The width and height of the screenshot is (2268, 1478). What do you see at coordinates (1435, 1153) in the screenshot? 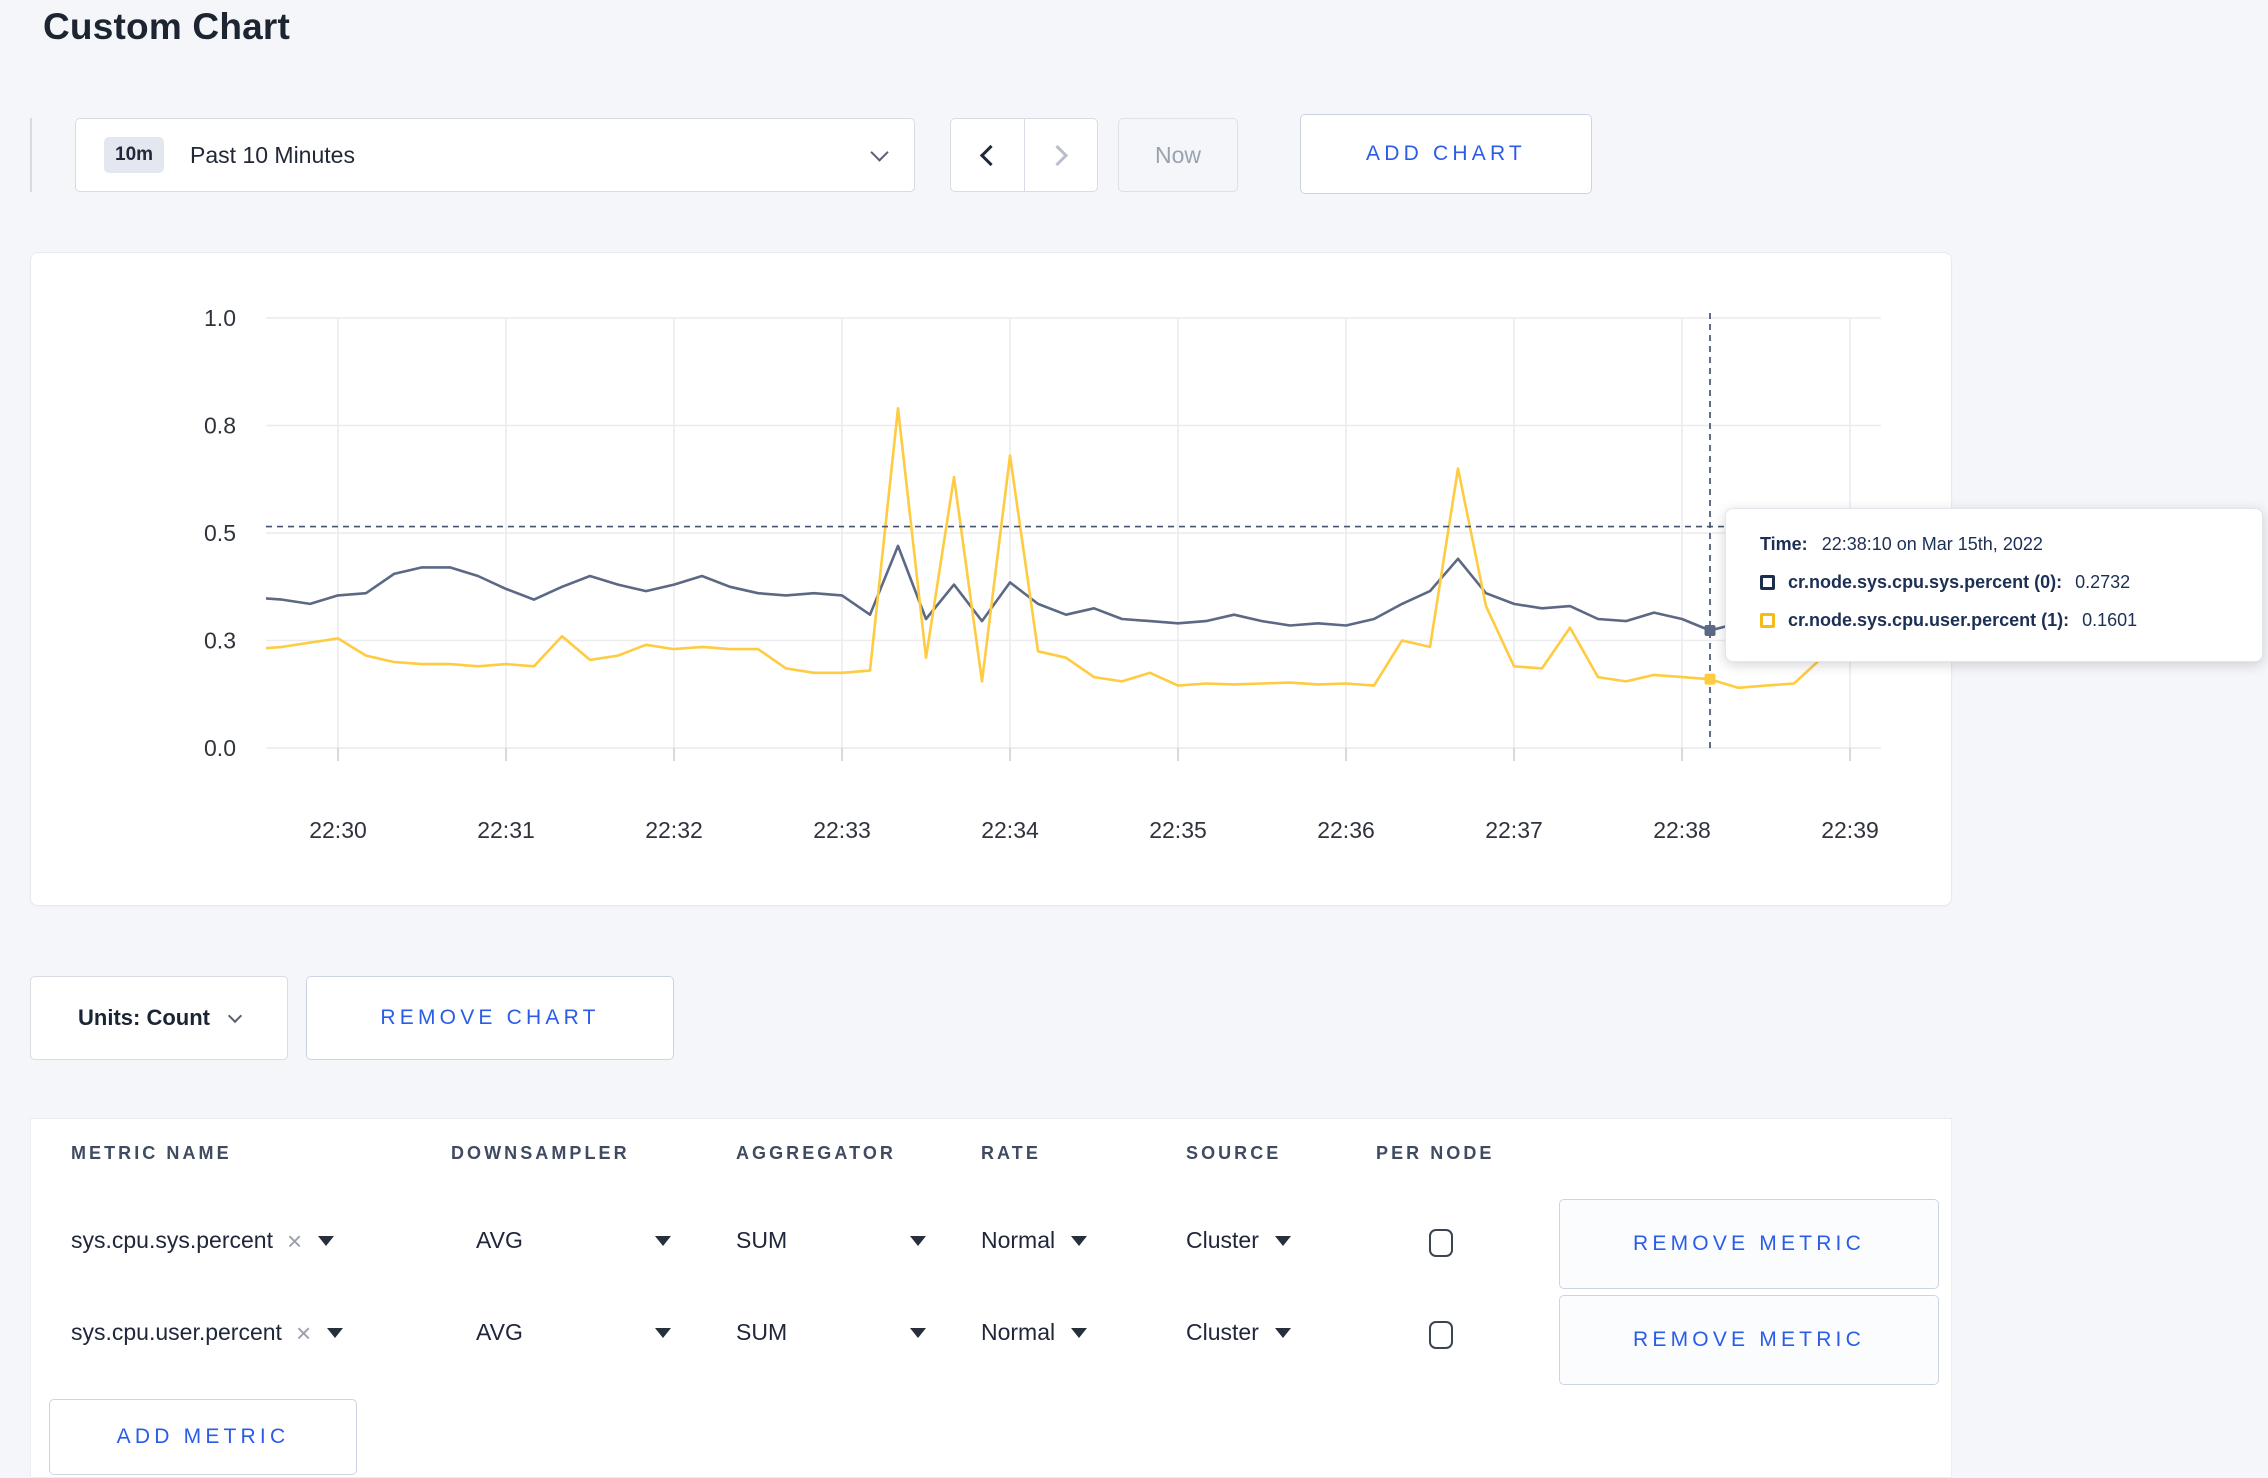
I see `header-per-node: PER NODE` at bounding box center [1435, 1153].